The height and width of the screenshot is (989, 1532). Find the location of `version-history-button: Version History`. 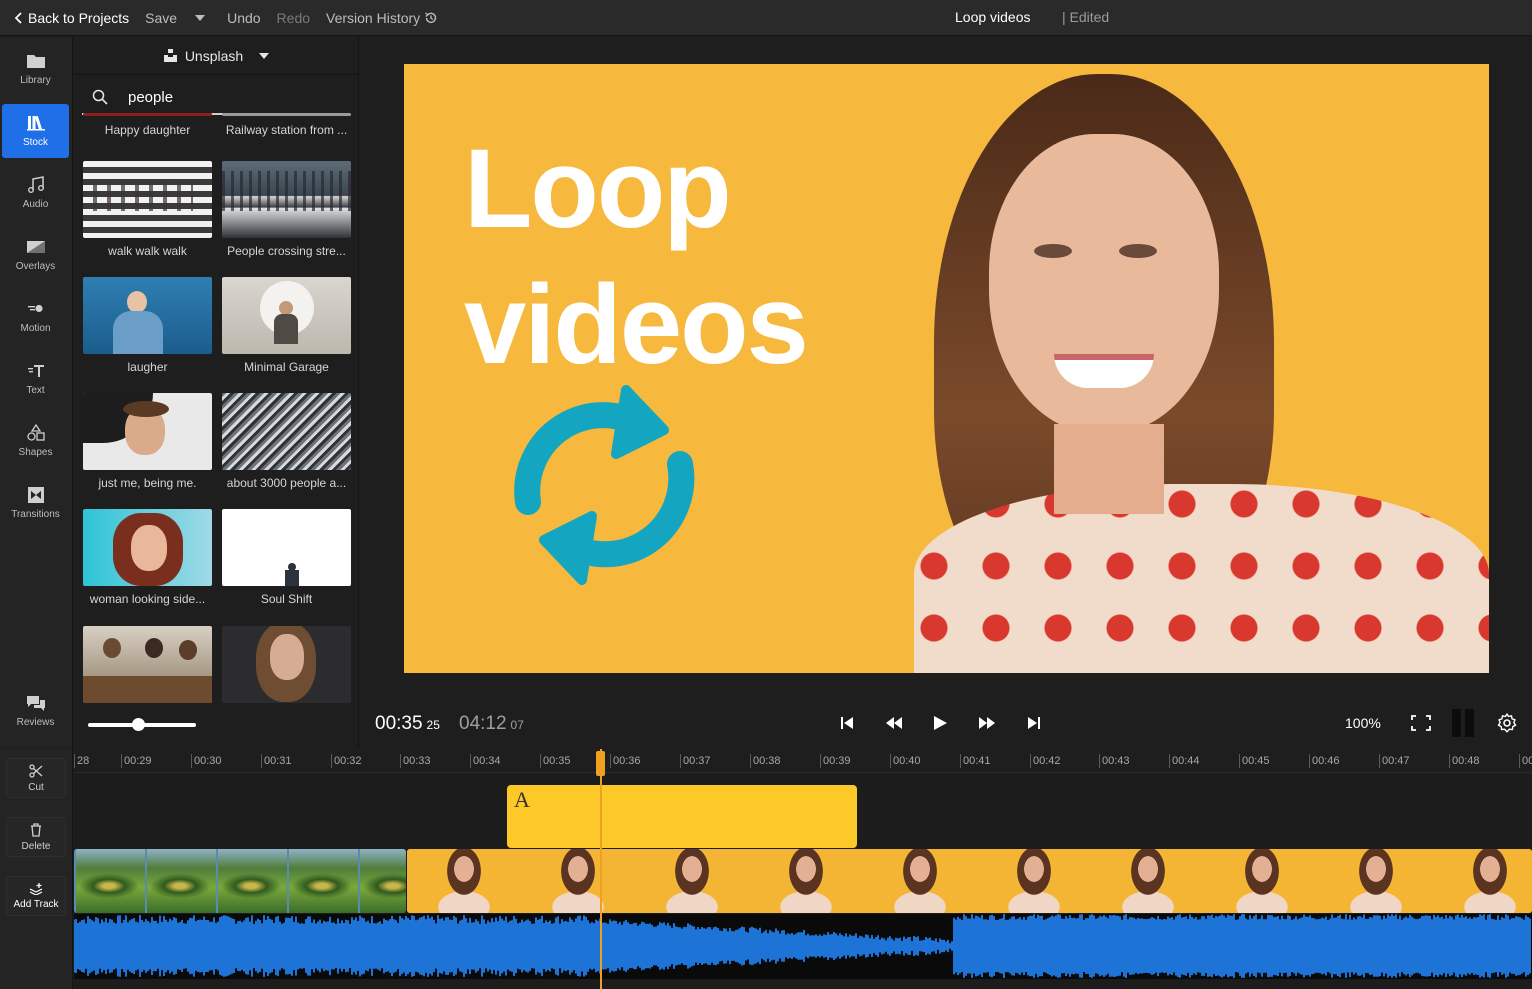

version-history-button: Version History is located at coordinates (382, 18).